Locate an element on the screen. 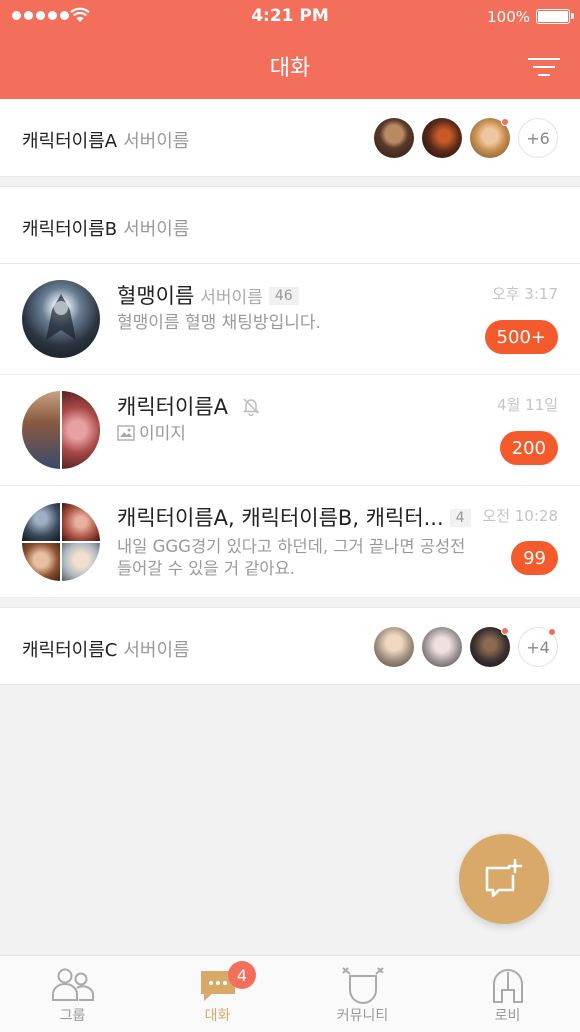 This screenshot has height=1032, width=580. tab-bar: 그룹 대화 커뮤니티 로비 is located at coordinates (290, 993).